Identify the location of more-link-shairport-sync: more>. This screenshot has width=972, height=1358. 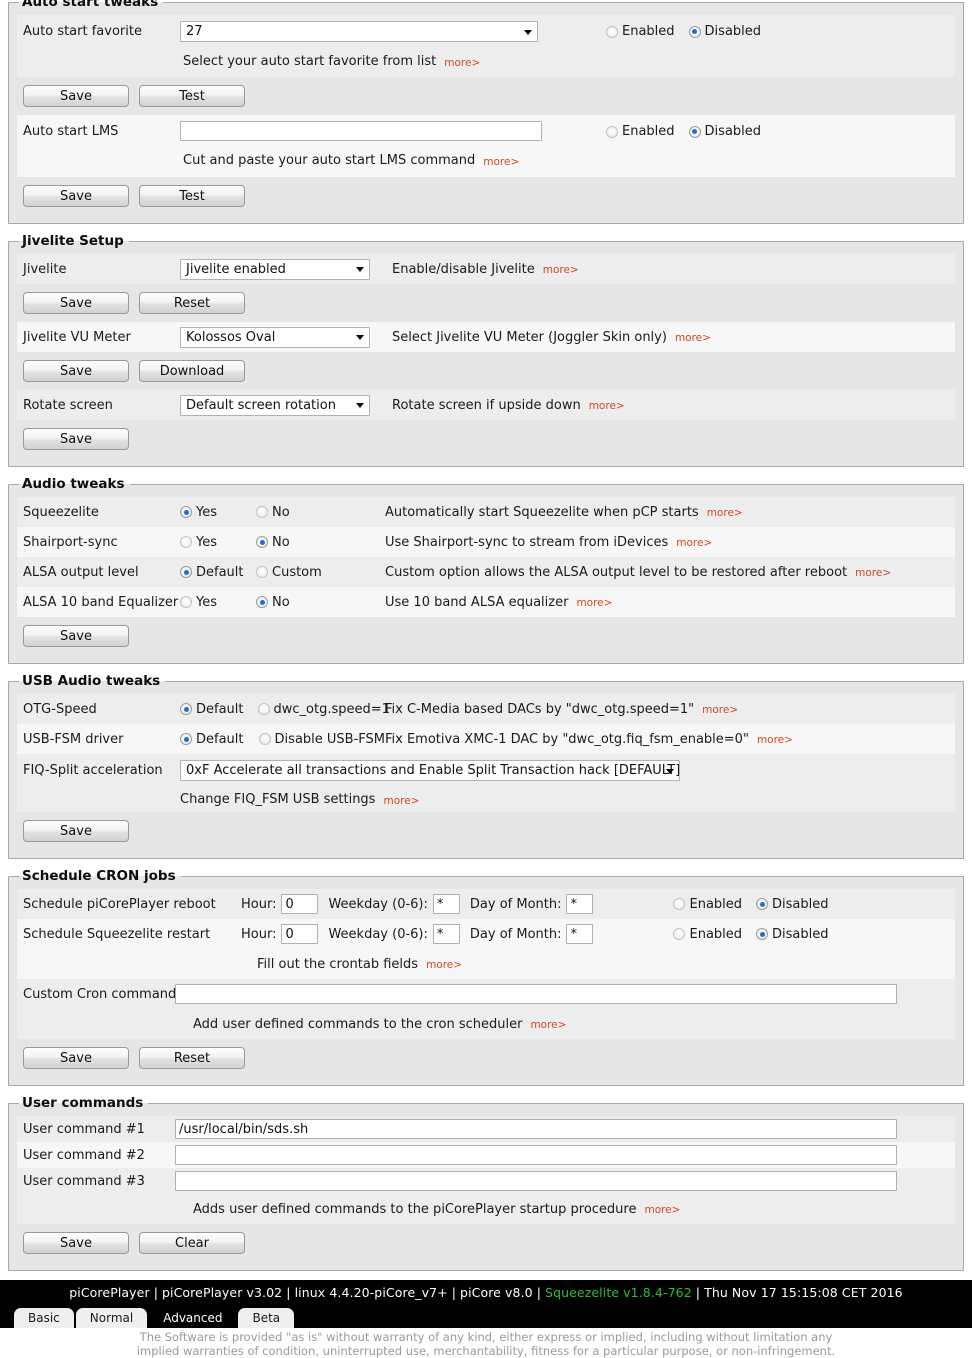
(694, 543).